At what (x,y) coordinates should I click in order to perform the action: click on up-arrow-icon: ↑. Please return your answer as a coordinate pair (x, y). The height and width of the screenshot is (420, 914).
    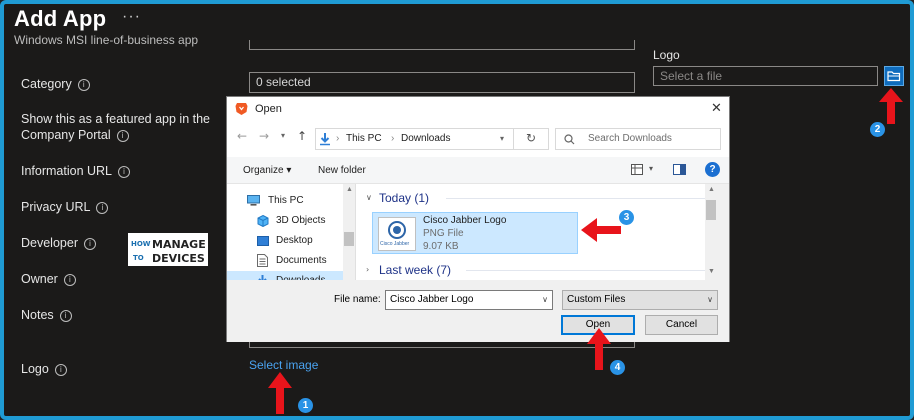
    Looking at the image, I should click on (302, 136).